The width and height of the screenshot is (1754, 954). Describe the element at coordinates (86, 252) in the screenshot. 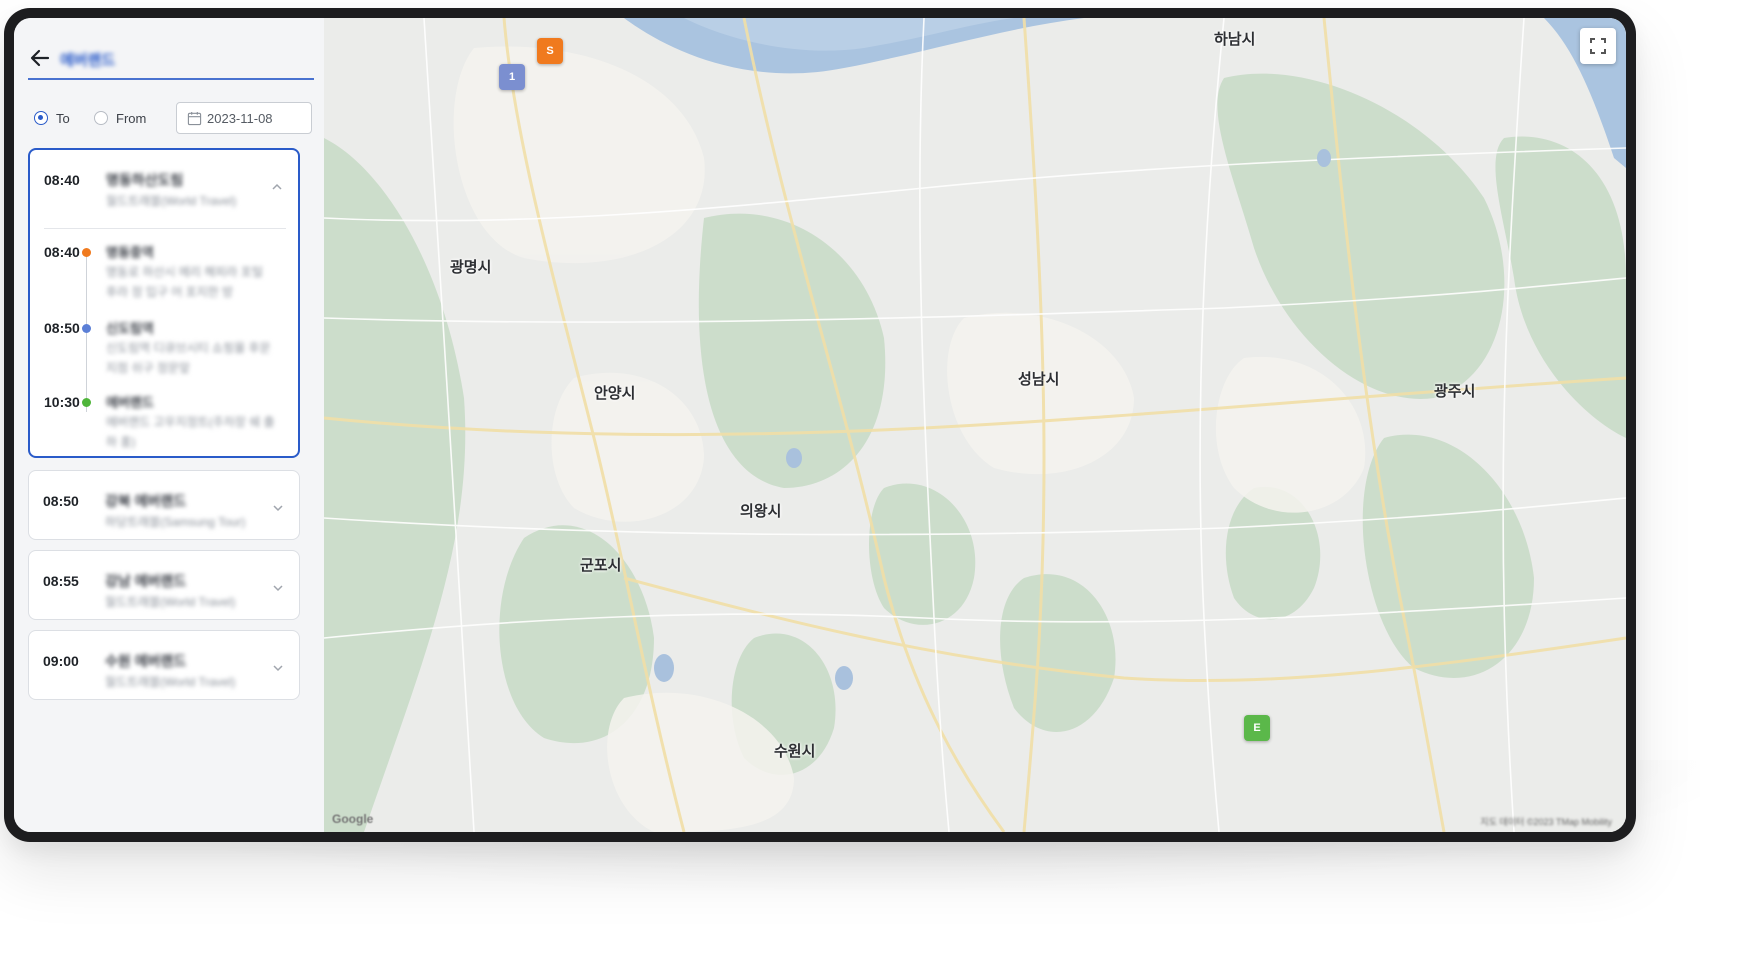

I see `stop-dot-orange` at that location.